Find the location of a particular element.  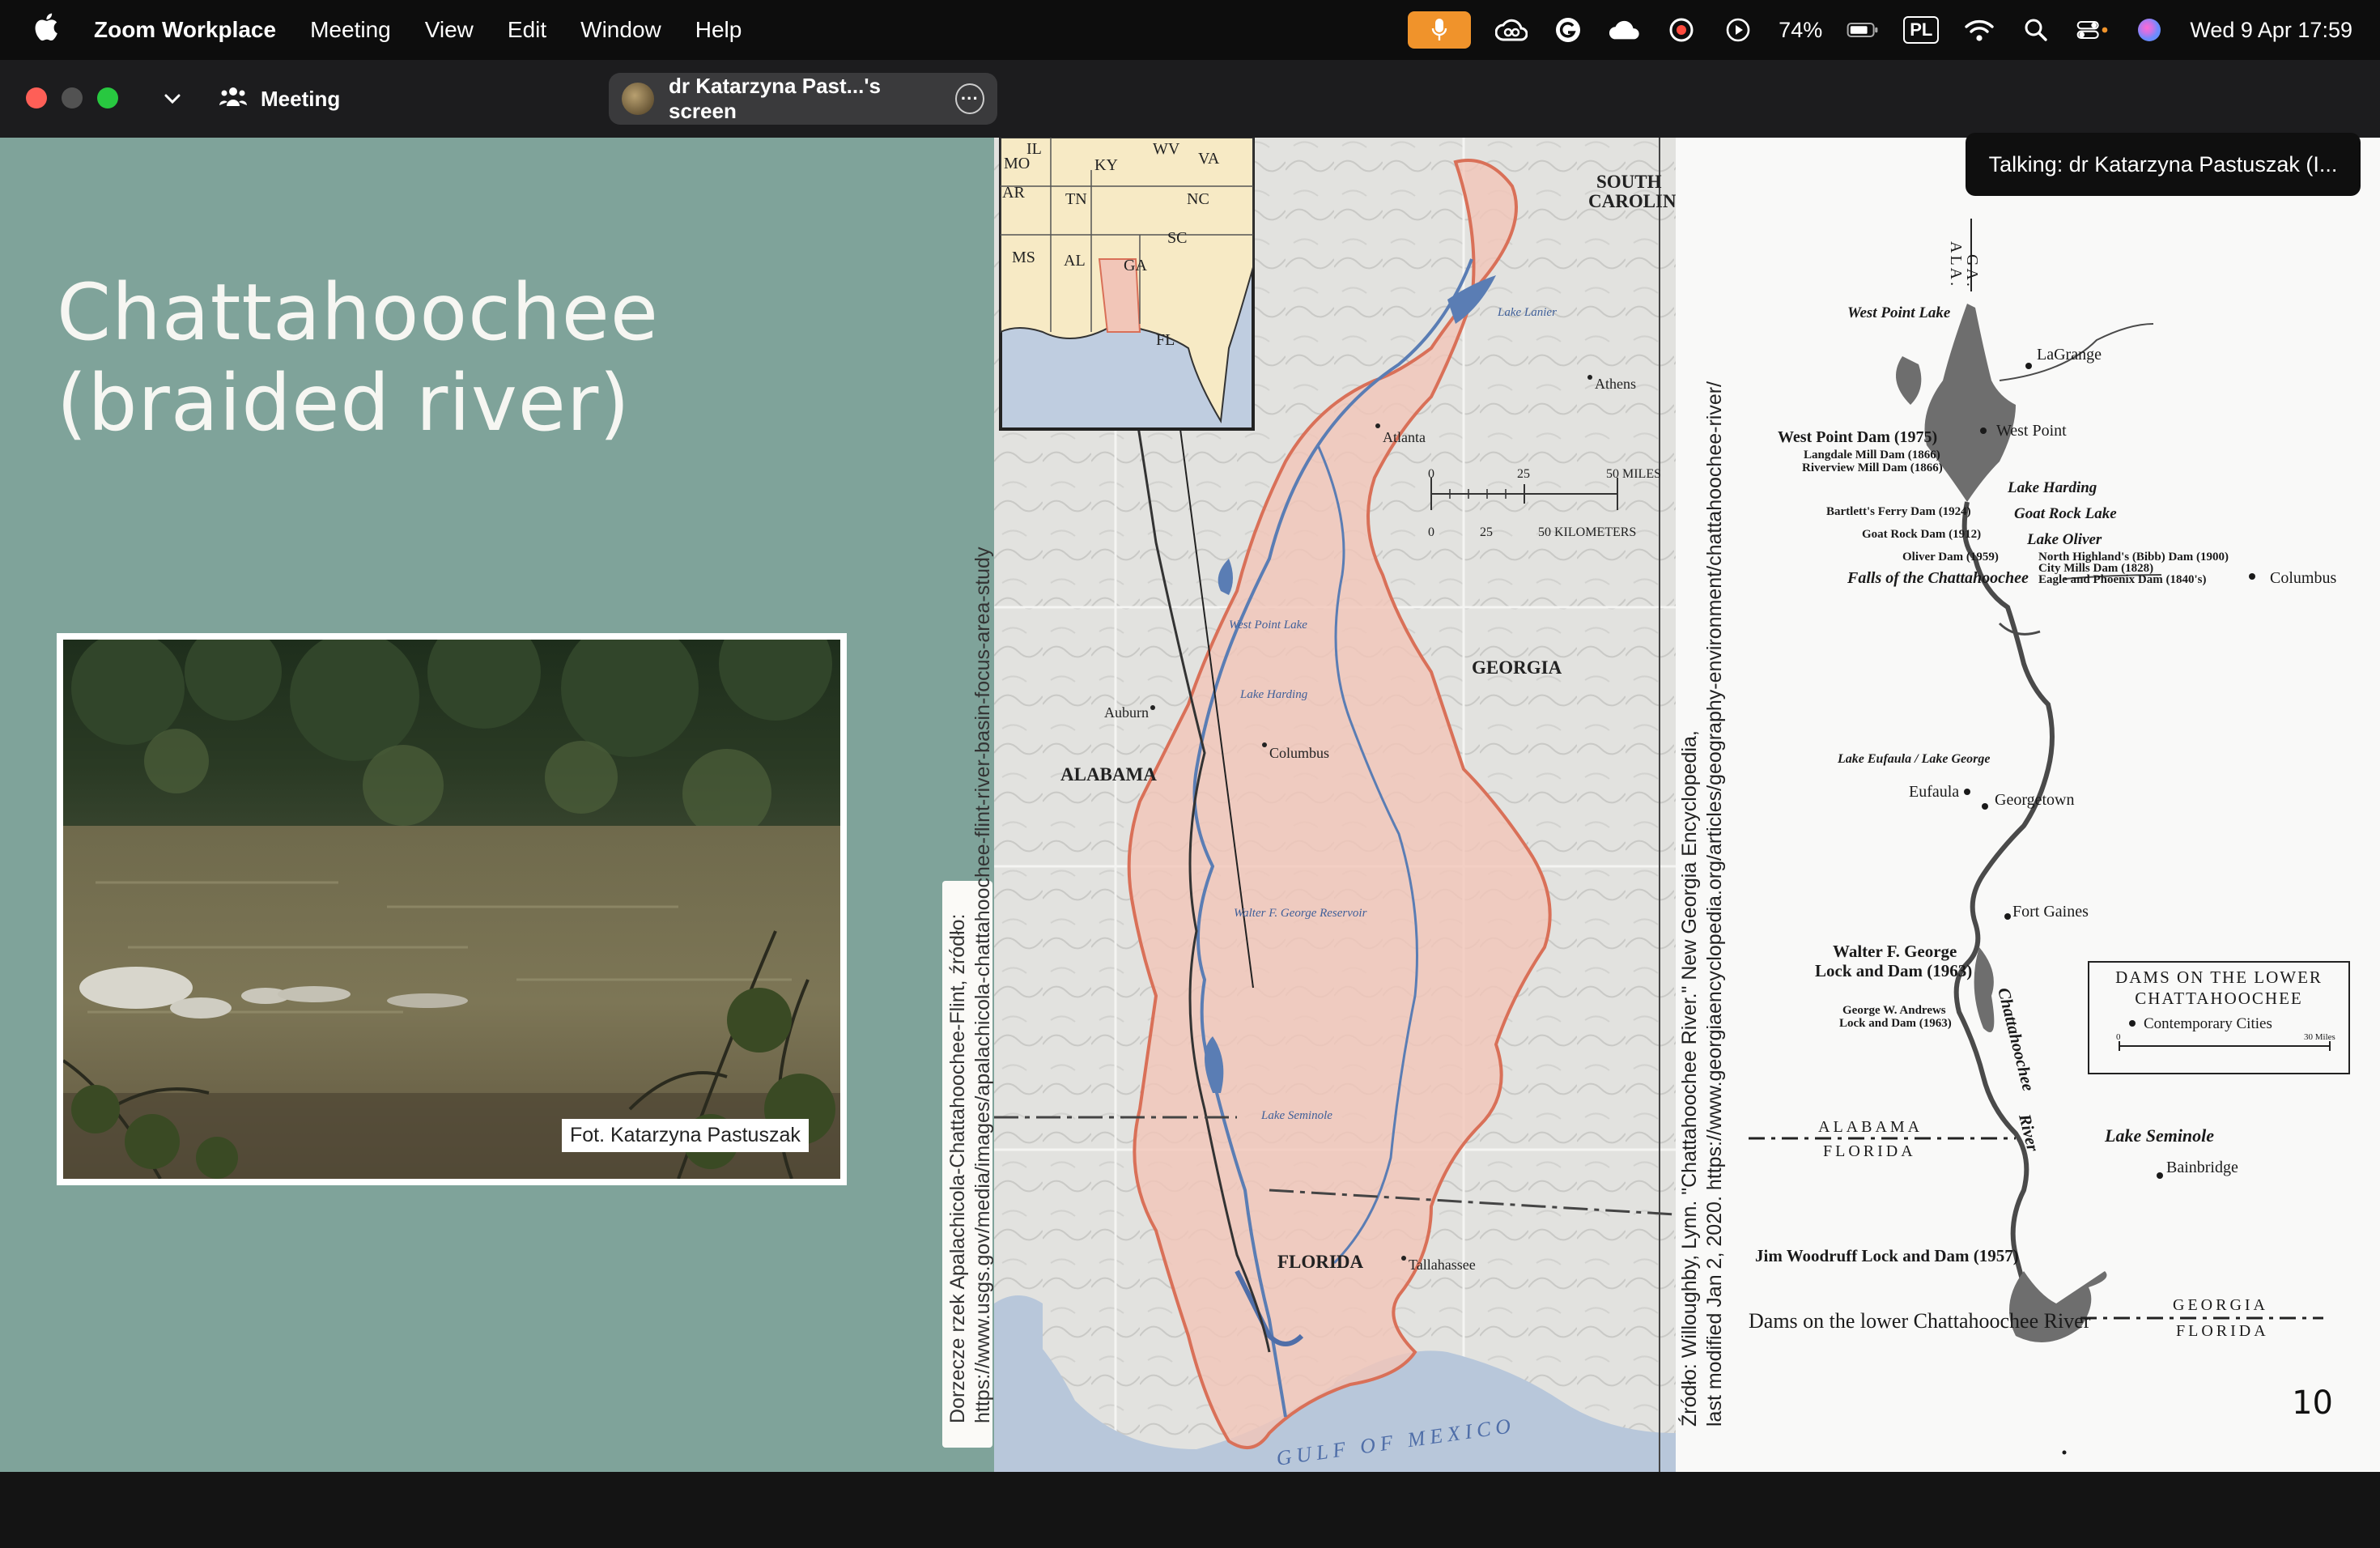

diagram-river-name: Chattahoochee is located at coordinates (2016, 1039).